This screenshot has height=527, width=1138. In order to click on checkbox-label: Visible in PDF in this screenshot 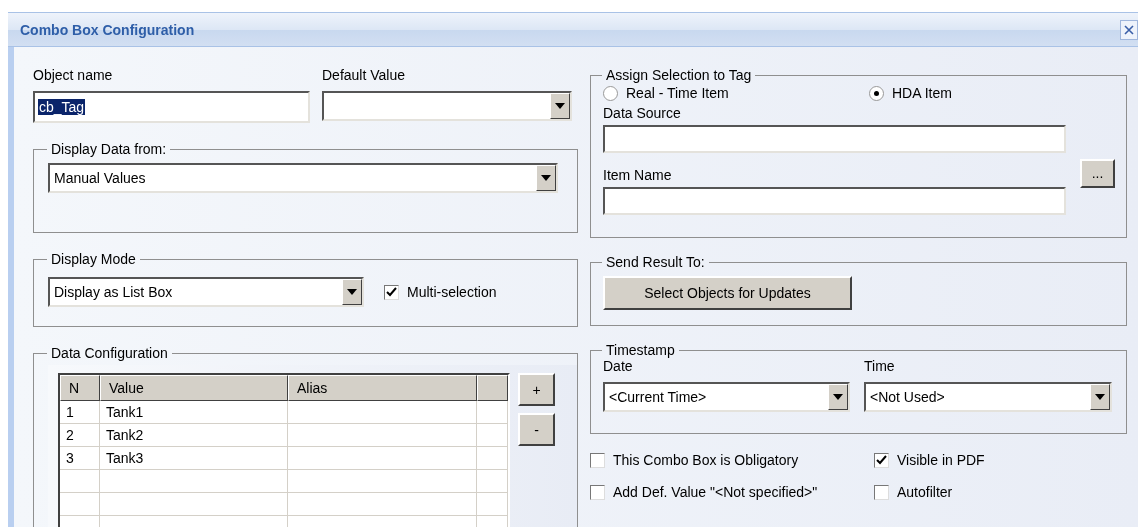, I will do `click(941, 460)`.